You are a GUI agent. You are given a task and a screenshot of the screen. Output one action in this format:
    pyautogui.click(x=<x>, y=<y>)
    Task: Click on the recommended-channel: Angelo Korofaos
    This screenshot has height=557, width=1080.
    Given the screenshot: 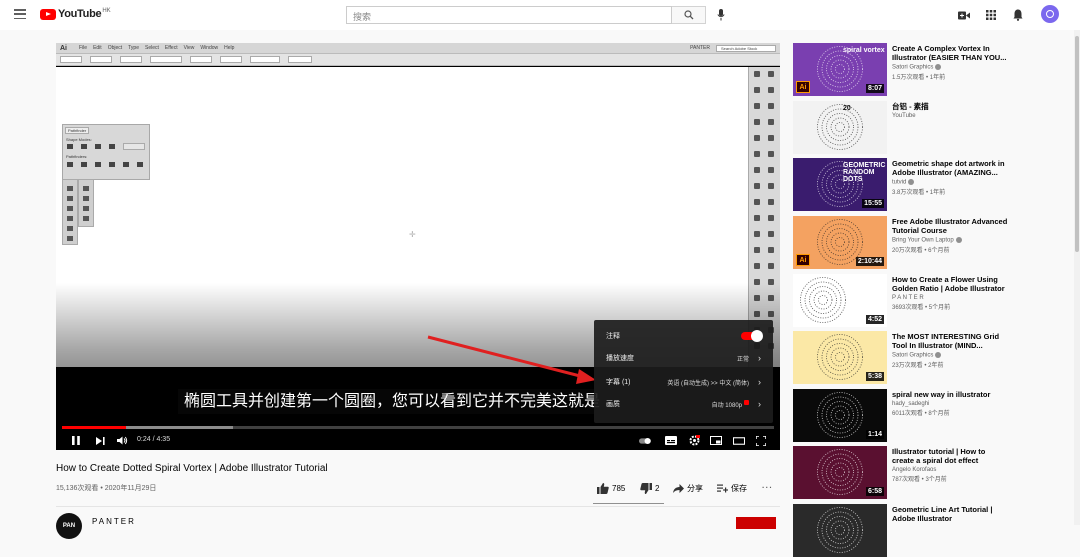 What is the action you would take?
    pyautogui.click(x=950, y=470)
    